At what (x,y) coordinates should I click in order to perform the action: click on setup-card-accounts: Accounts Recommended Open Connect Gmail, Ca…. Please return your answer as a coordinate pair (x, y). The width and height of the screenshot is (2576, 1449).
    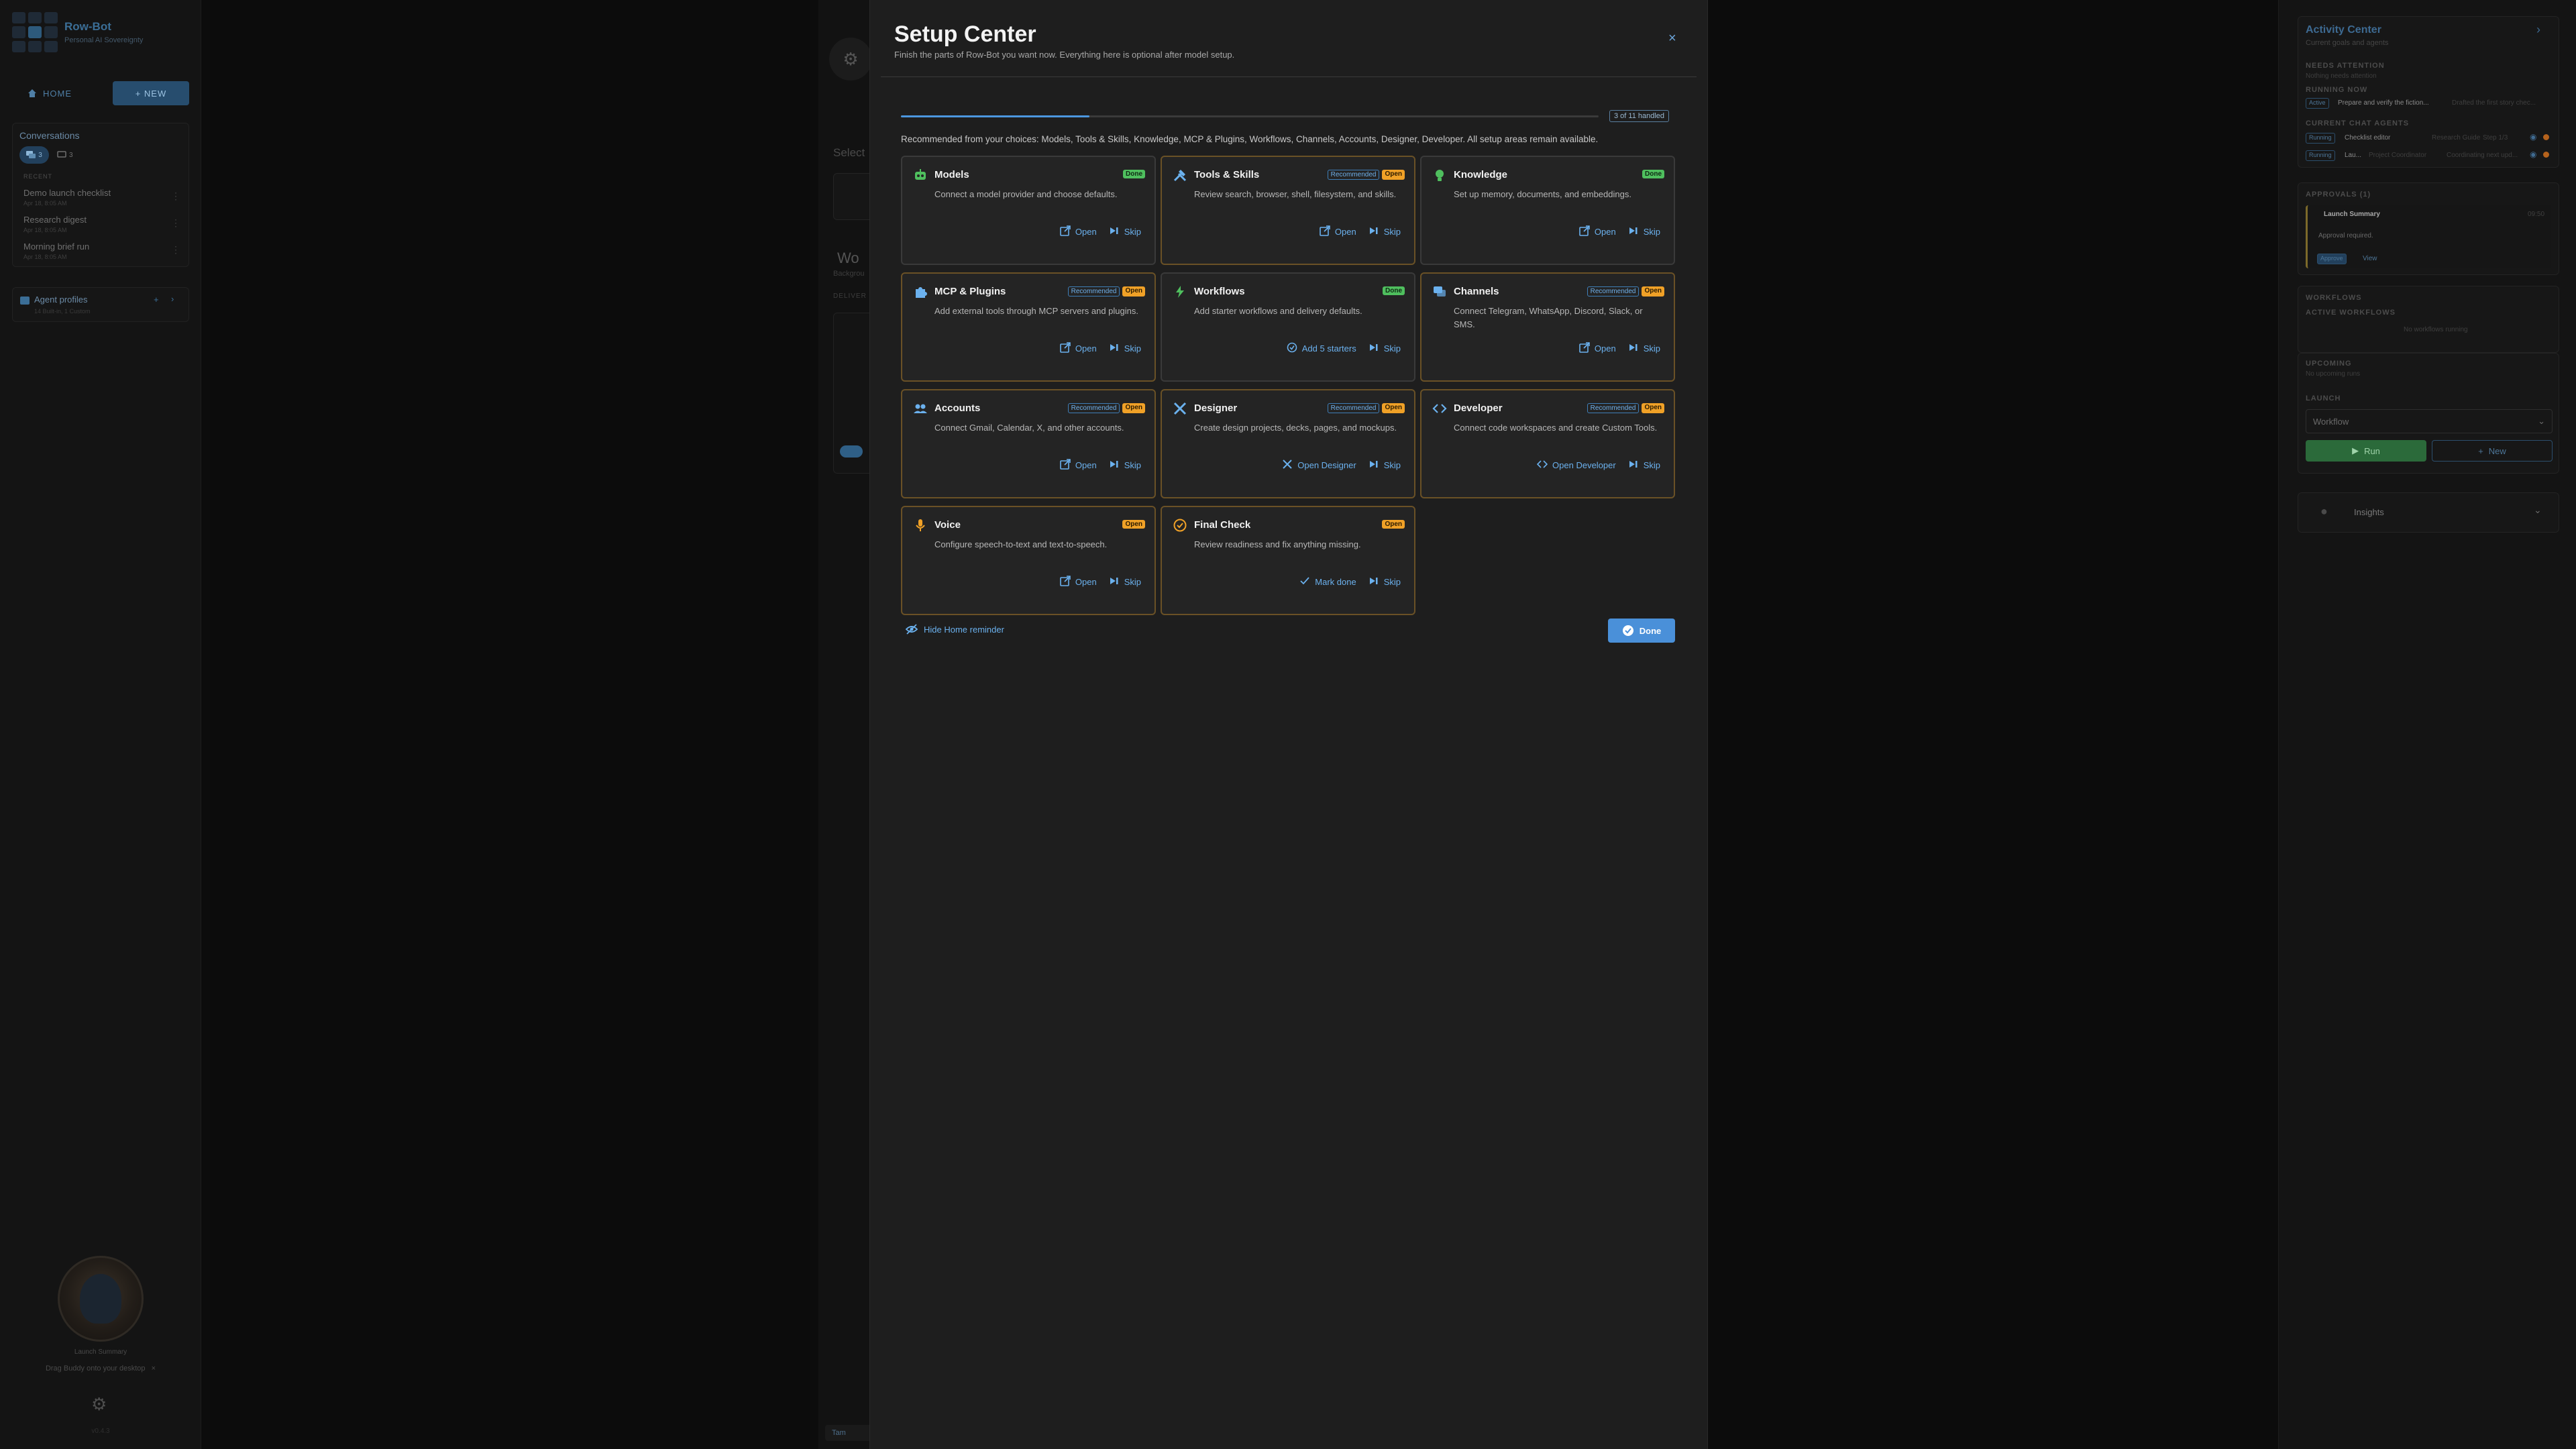
    Looking at the image, I should click on (1028, 443).